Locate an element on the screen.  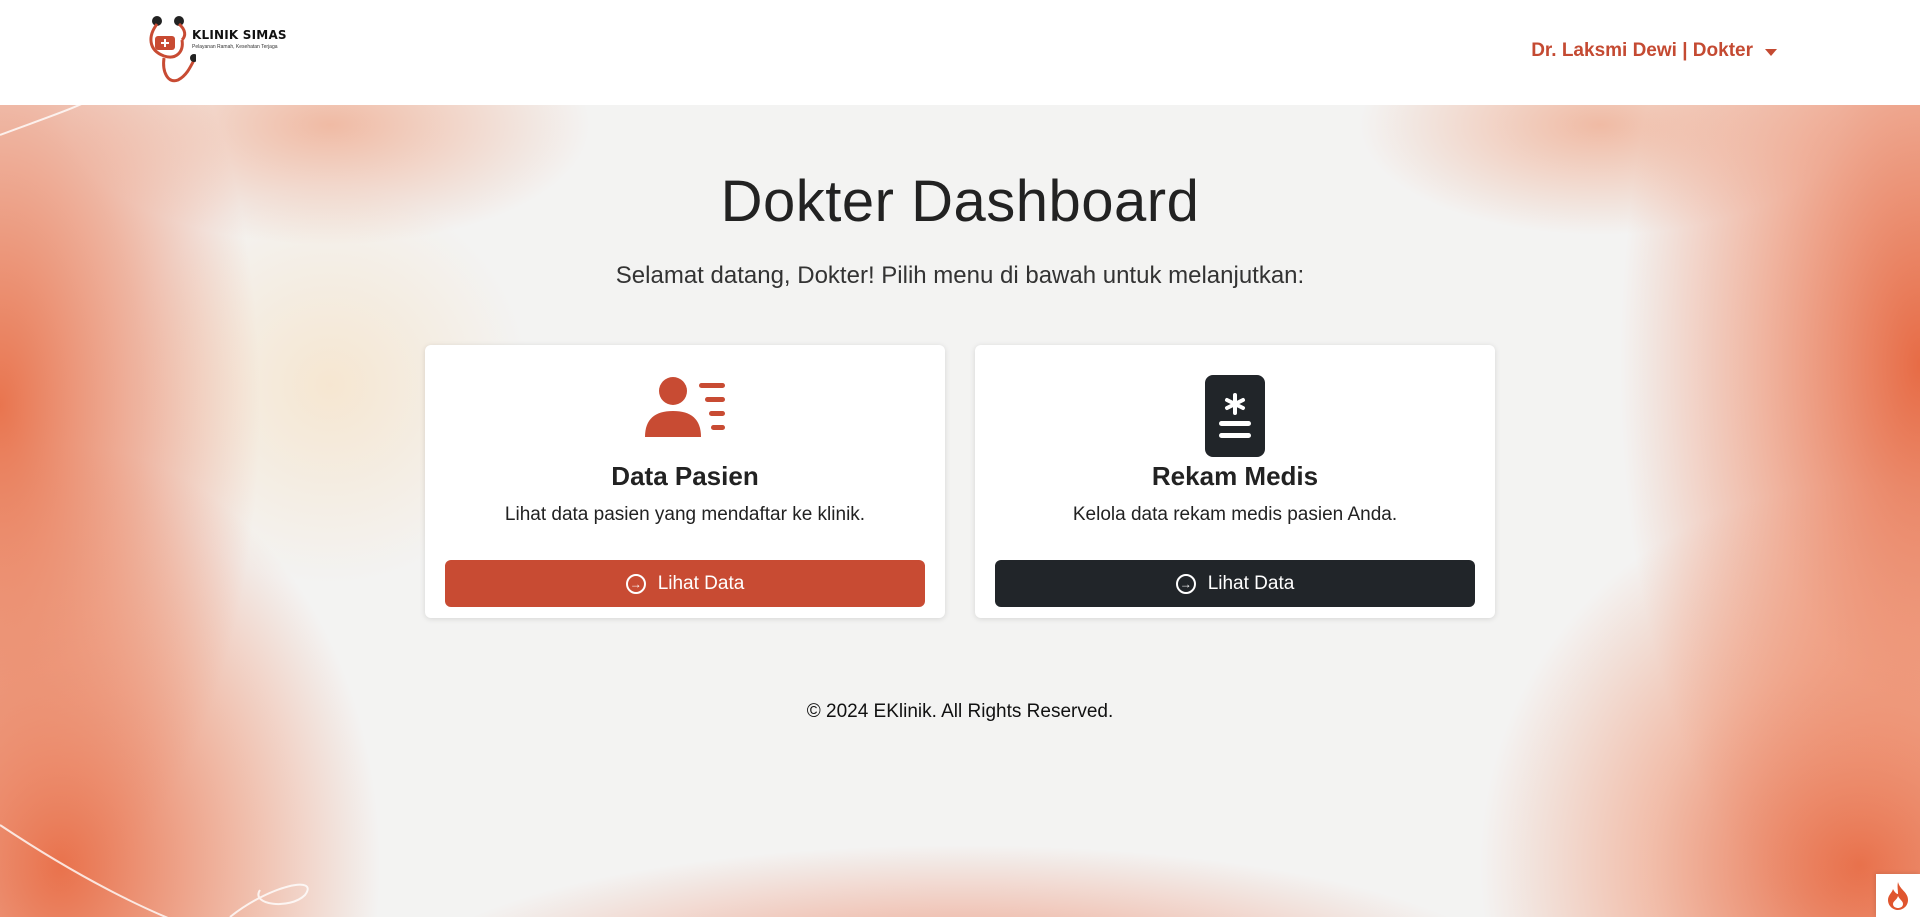
patient-list-icon is located at coordinates (685, 416).